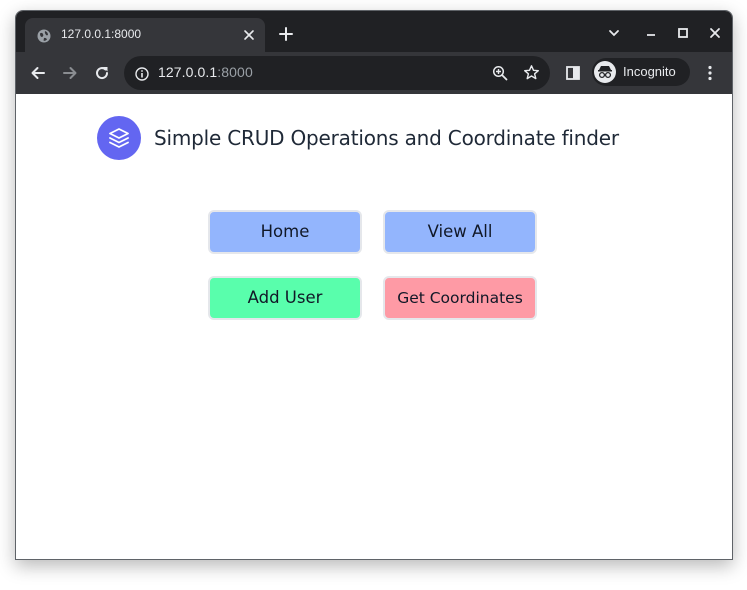 The image size is (747, 590). Describe the element at coordinates (500, 73) in the screenshot. I see `zoom-icon` at that location.